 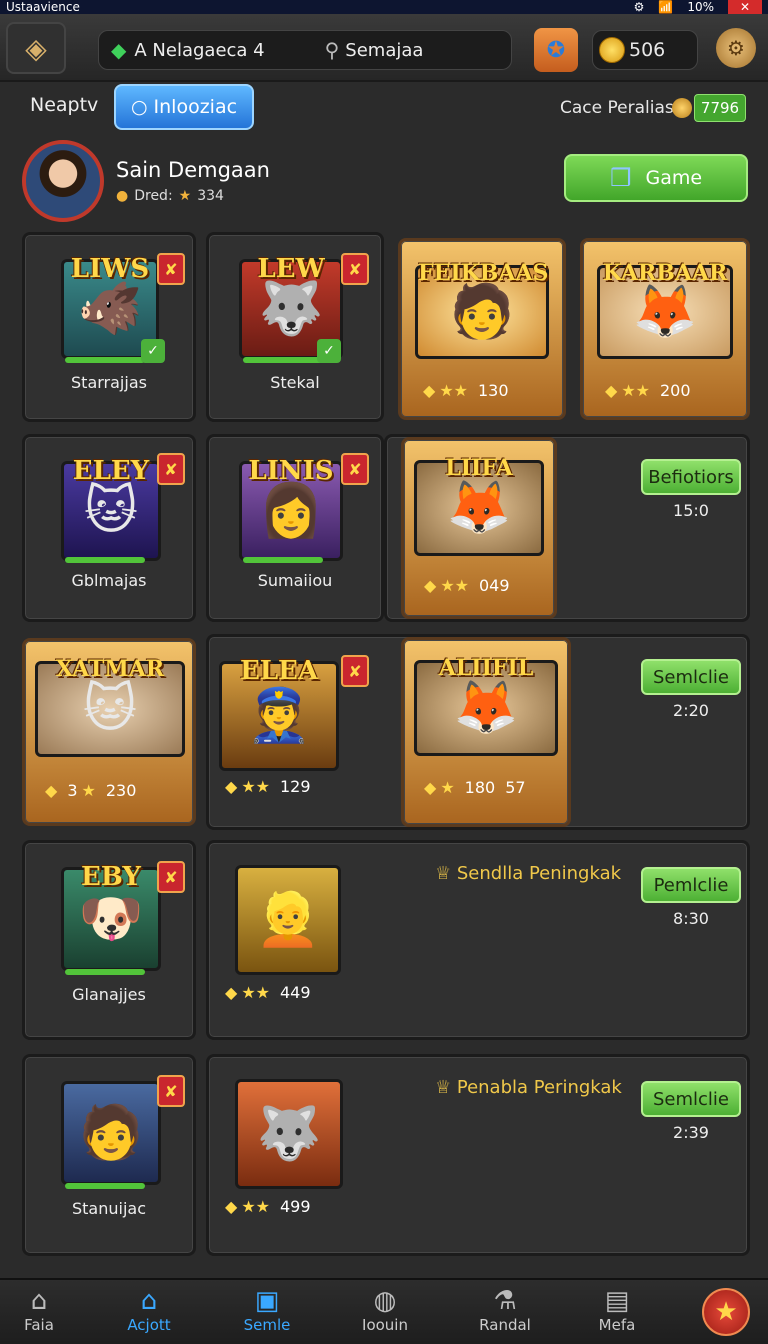 I want to click on card-art: LIIFA 🦊, so click(x=479, y=505).